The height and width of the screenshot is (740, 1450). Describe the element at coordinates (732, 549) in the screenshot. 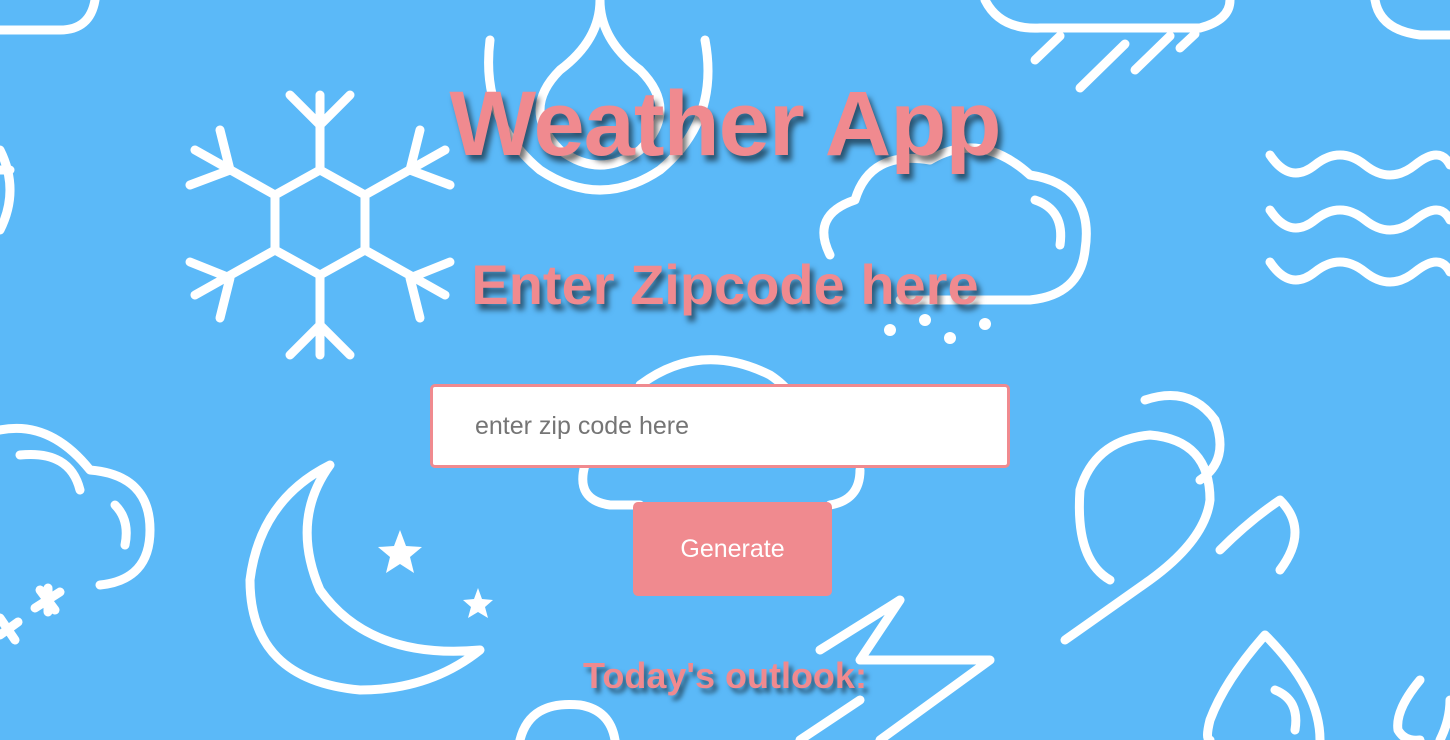

I see `generate-button: Generate` at that location.